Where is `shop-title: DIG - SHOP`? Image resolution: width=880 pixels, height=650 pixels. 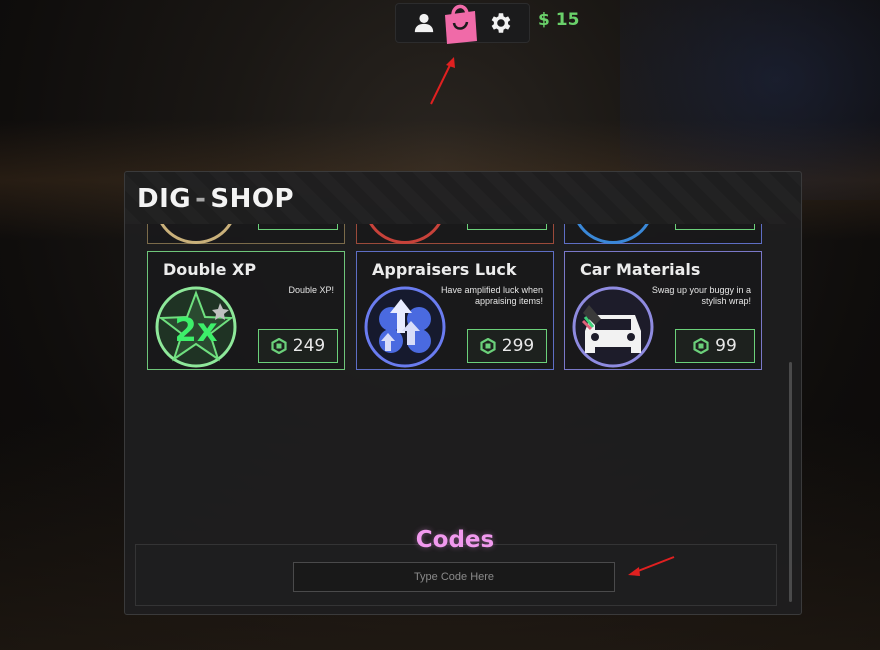 shop-title: DIG - SHOP is located at coordinates (215, 199).